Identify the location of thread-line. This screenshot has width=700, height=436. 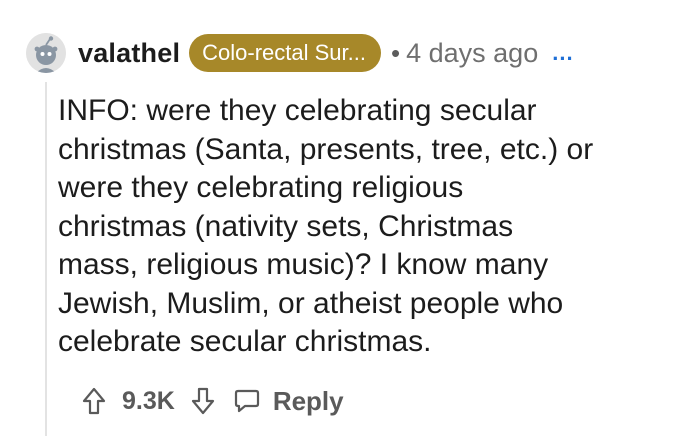
(46, 259).